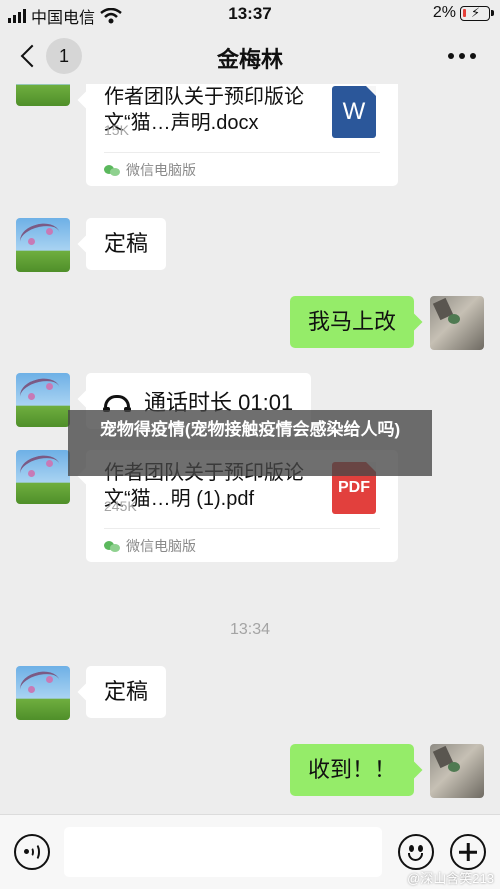 Image resolution: width=500 pixels, height=889 pixels. What do you see at coordinates (250, 629) in the screenshot?
I see `message-timestamp: 13:34` at bounding box center [250, 629].